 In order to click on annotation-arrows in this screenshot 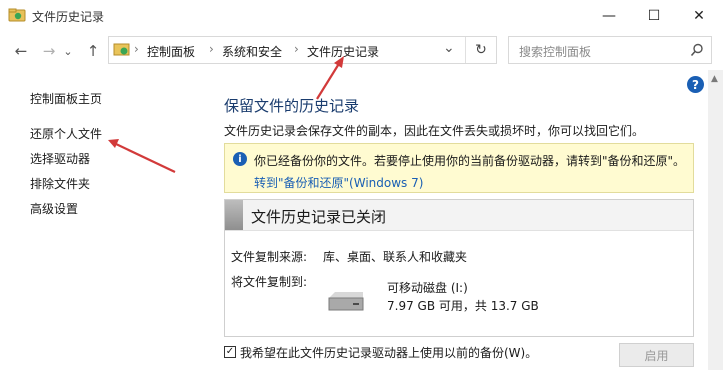, I will do `click(226, 114)`.